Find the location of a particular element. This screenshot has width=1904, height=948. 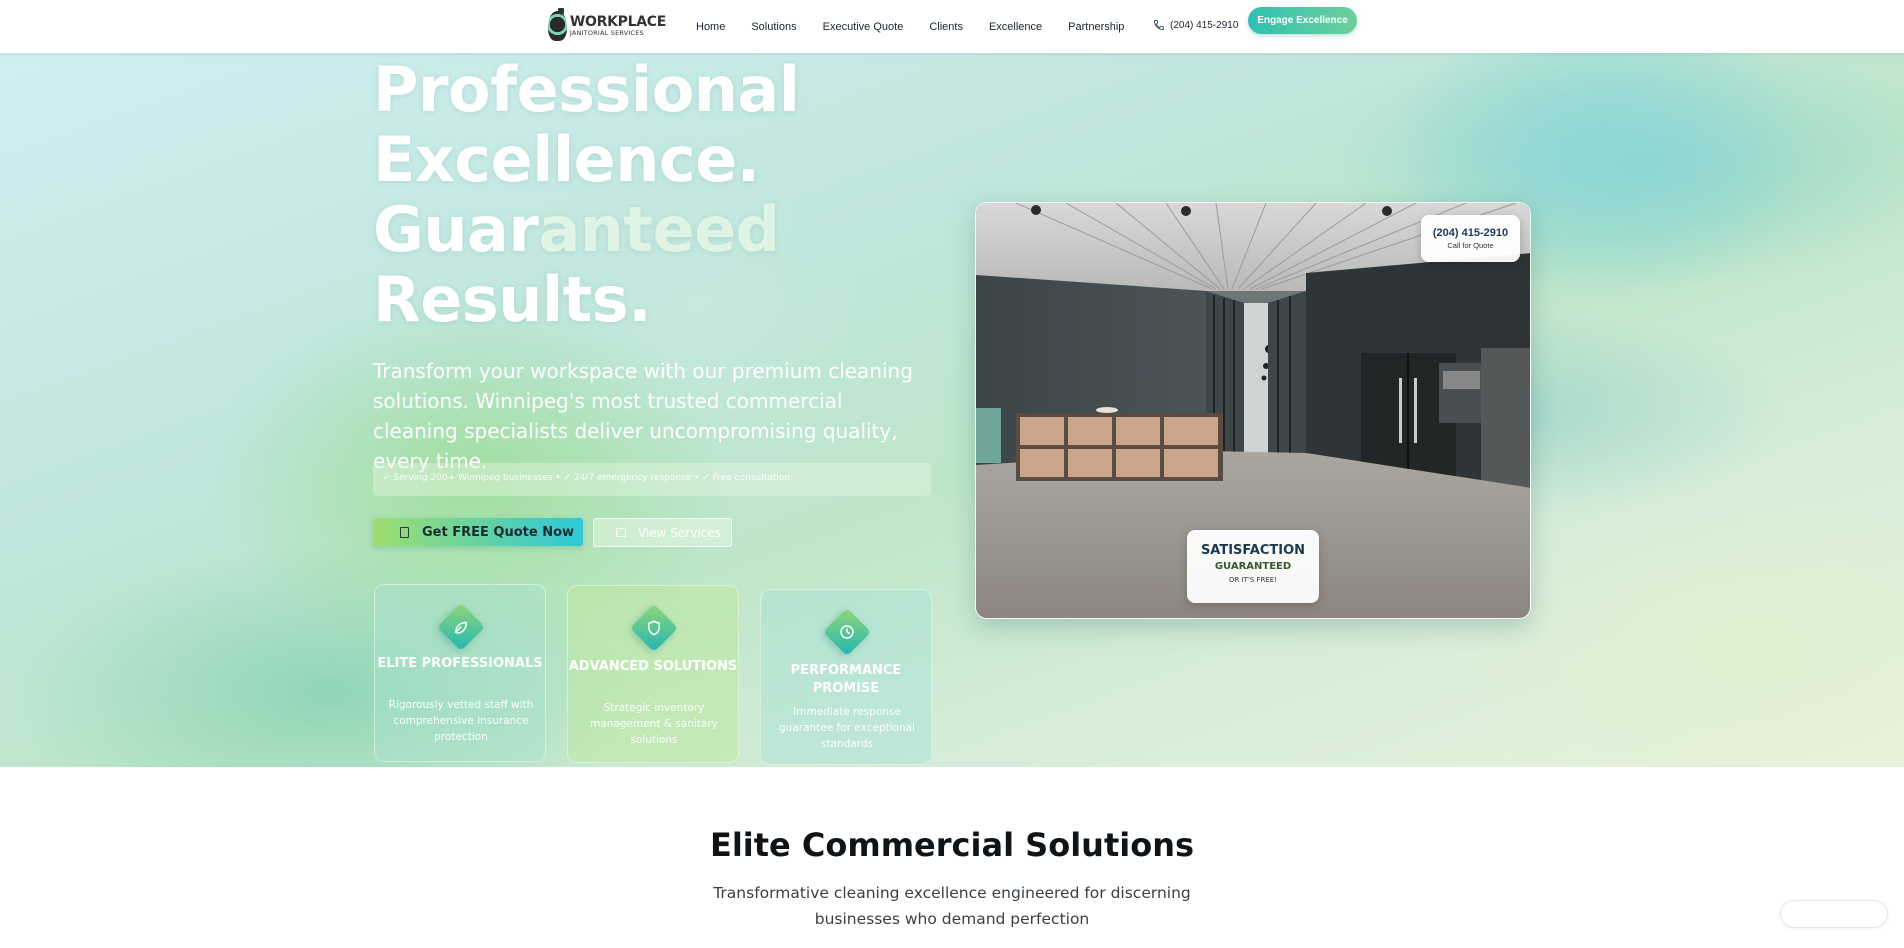

feature-title: PERFORMANCE PROMISE is located at coordinates (846, 679).